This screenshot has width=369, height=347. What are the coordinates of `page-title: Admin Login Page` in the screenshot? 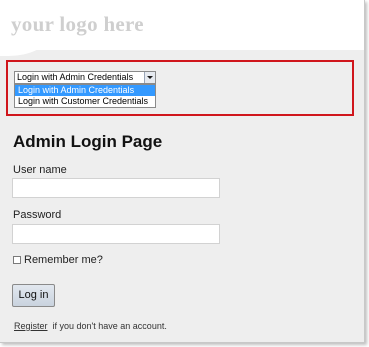 It's located at (88, 141).